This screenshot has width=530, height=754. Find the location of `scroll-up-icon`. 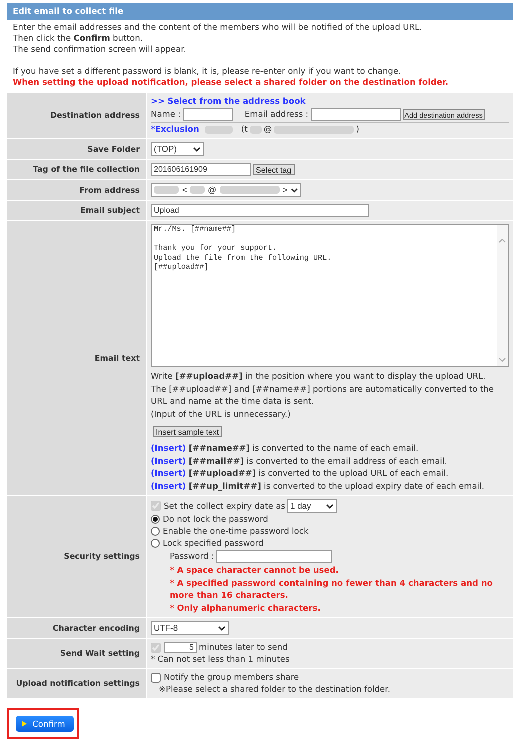

scroll-up-icon is located at coordinates (502, 241).